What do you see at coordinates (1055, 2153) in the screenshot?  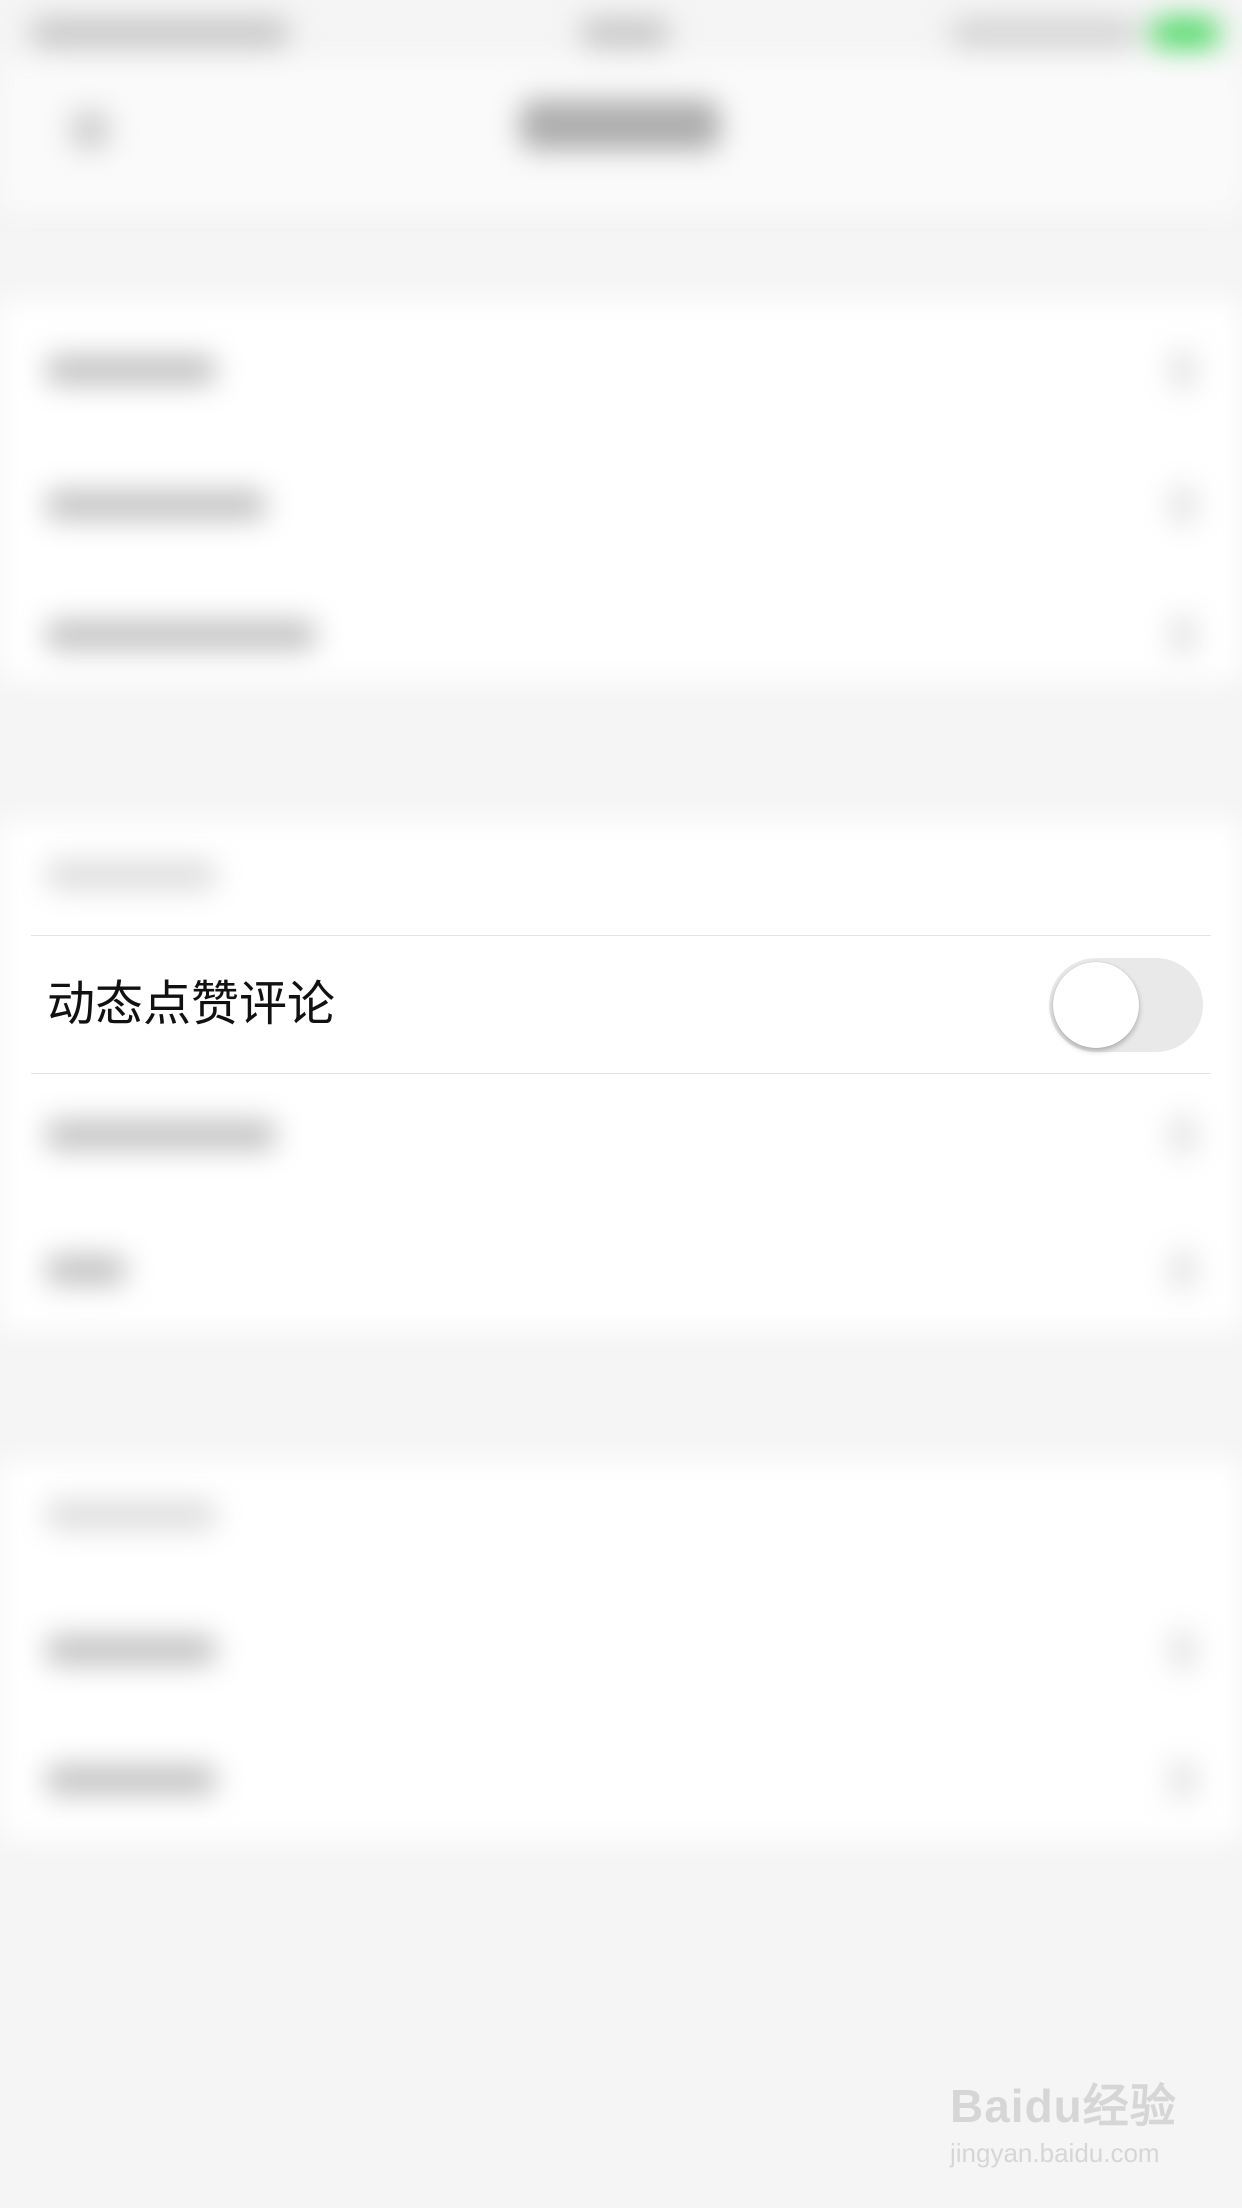 I see `watermark-url: jingyan.baidu.com` at bounding box center [1055, 2153].